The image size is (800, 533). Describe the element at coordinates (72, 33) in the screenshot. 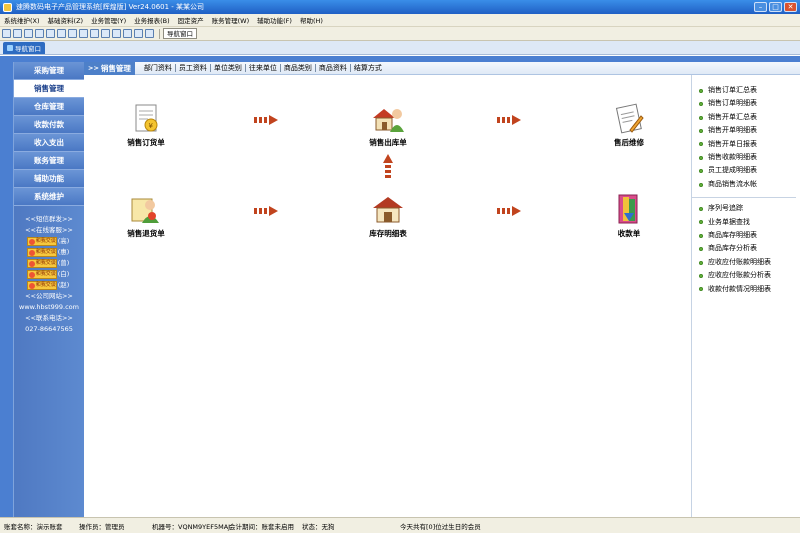

I see `print-icon` at that location.